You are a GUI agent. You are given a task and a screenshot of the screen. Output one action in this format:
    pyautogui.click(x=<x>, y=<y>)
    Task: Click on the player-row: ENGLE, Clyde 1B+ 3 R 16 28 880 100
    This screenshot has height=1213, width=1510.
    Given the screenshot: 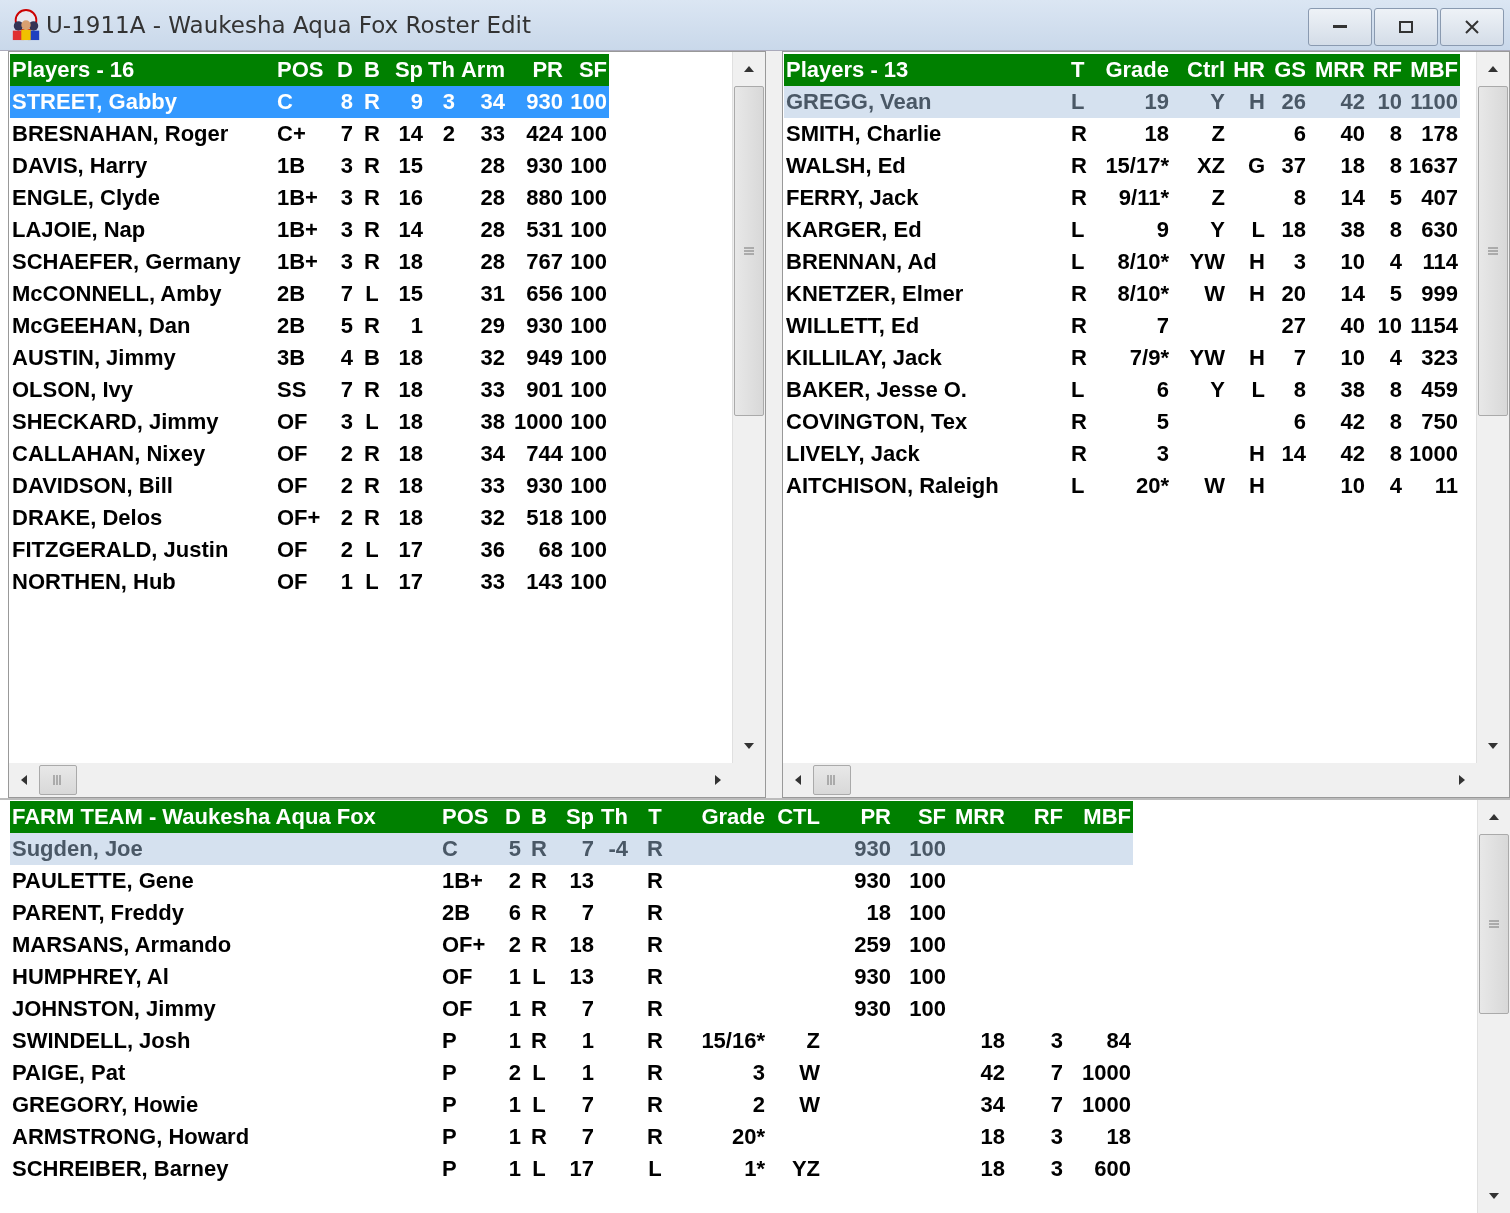 What is the action you would take?
    pyautogui.click(x=309, y=198)
    